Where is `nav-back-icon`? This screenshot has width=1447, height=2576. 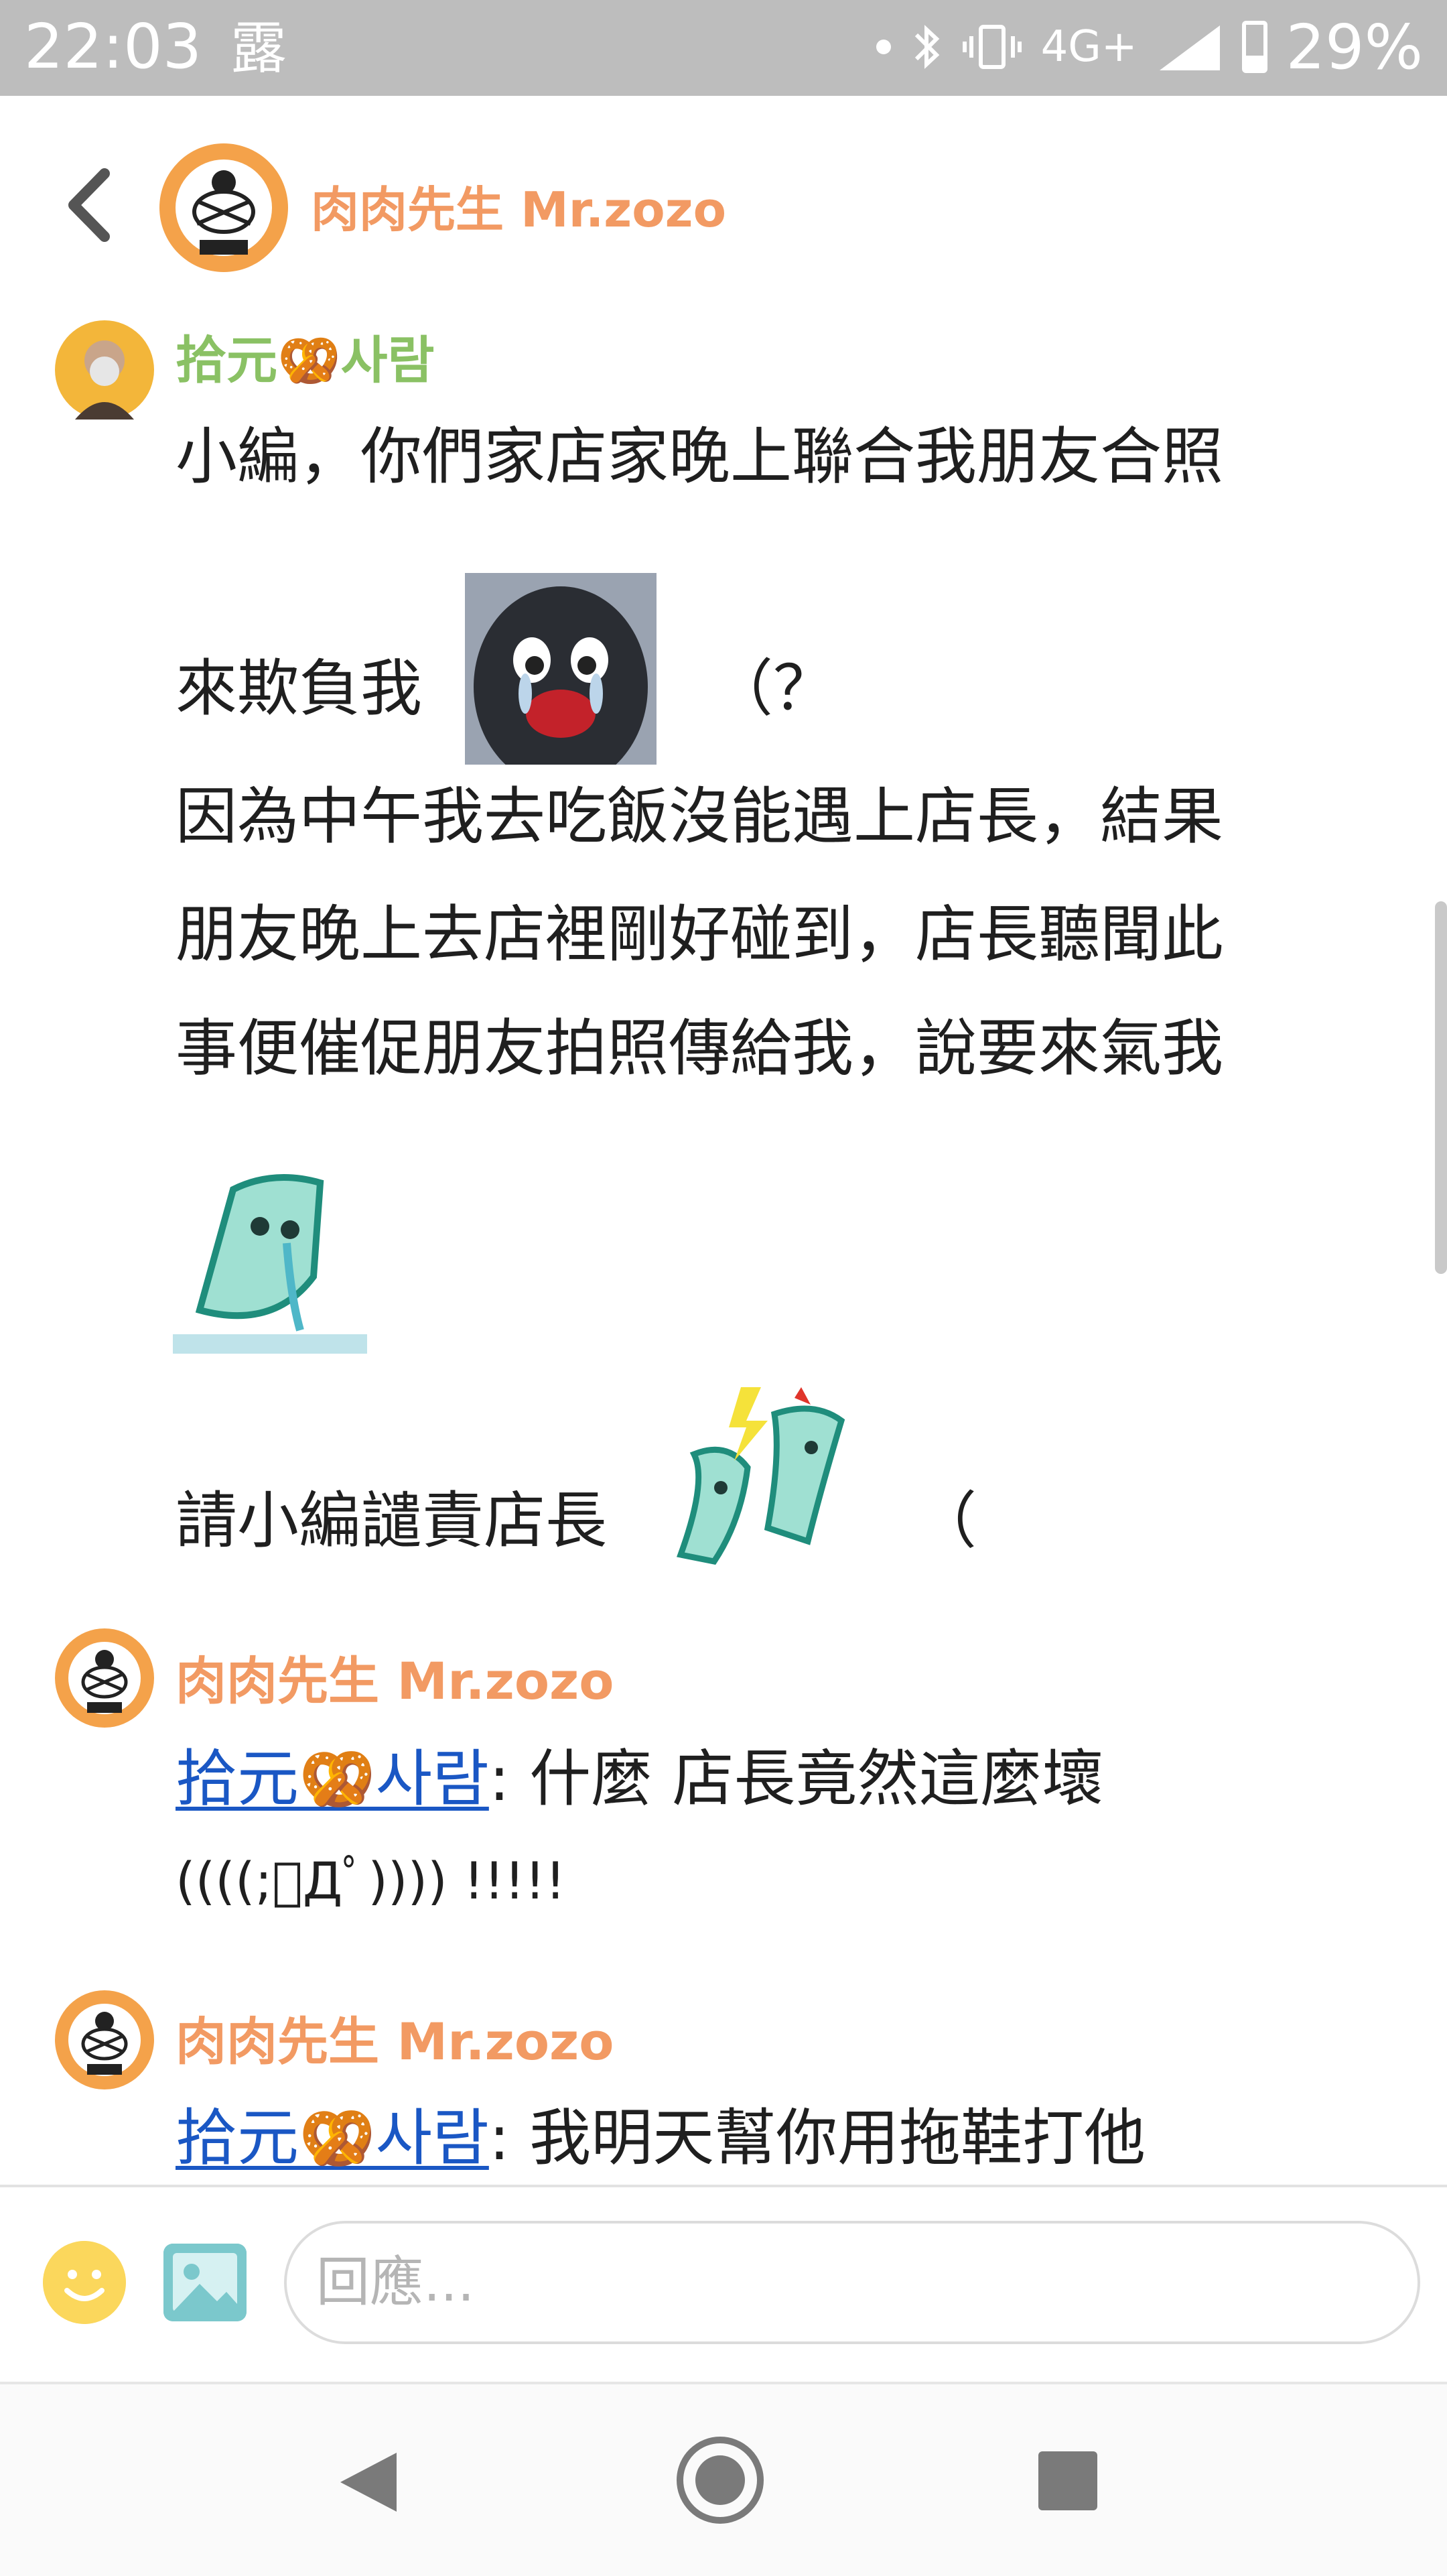
nav-back-icon is located at coordinates (369, 2482).